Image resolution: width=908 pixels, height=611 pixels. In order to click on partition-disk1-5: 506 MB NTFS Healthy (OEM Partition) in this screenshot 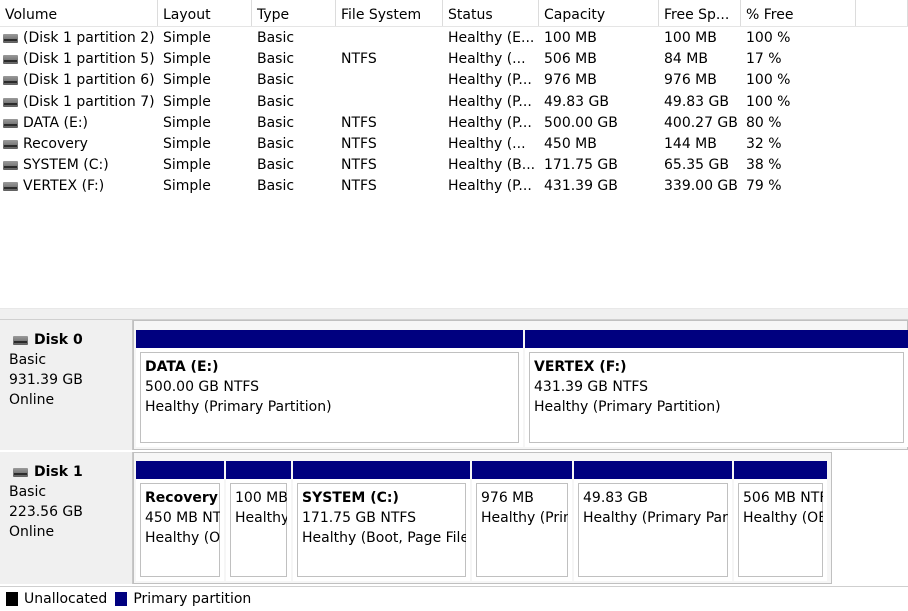, I will do `click(780, 521)`.